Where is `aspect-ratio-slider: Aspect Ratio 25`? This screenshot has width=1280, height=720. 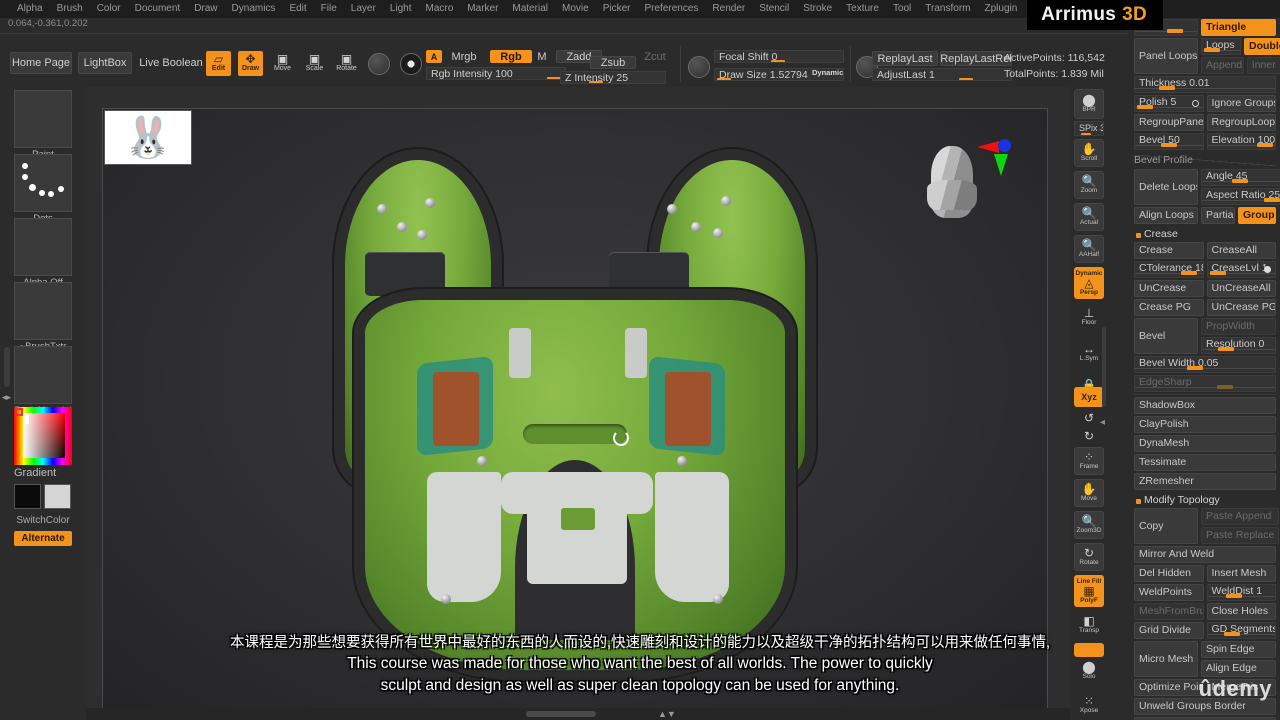 aspect-ratio-slider: Aspect Ratio 25 is located at coordinates (1240, 196).